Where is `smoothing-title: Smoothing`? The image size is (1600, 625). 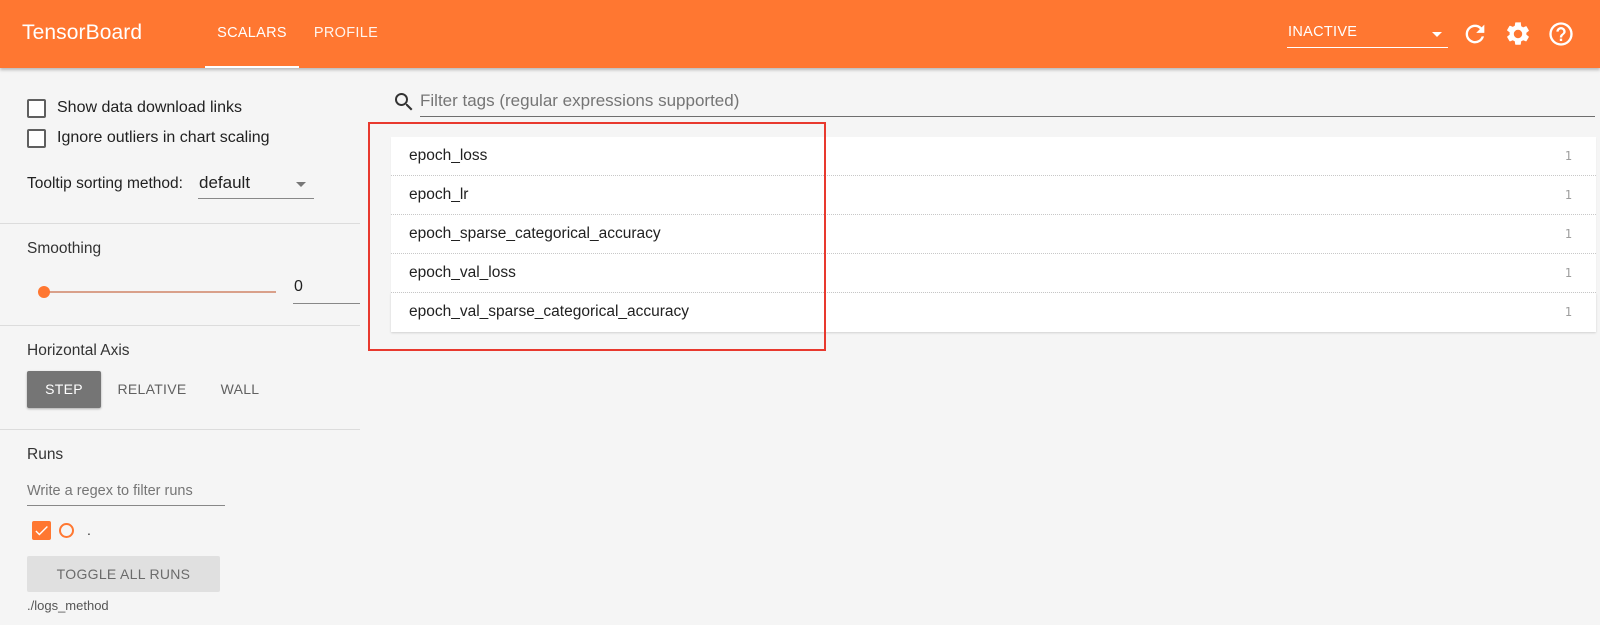
smoothing-title: Smoothing is located at coordinates (64, 248).